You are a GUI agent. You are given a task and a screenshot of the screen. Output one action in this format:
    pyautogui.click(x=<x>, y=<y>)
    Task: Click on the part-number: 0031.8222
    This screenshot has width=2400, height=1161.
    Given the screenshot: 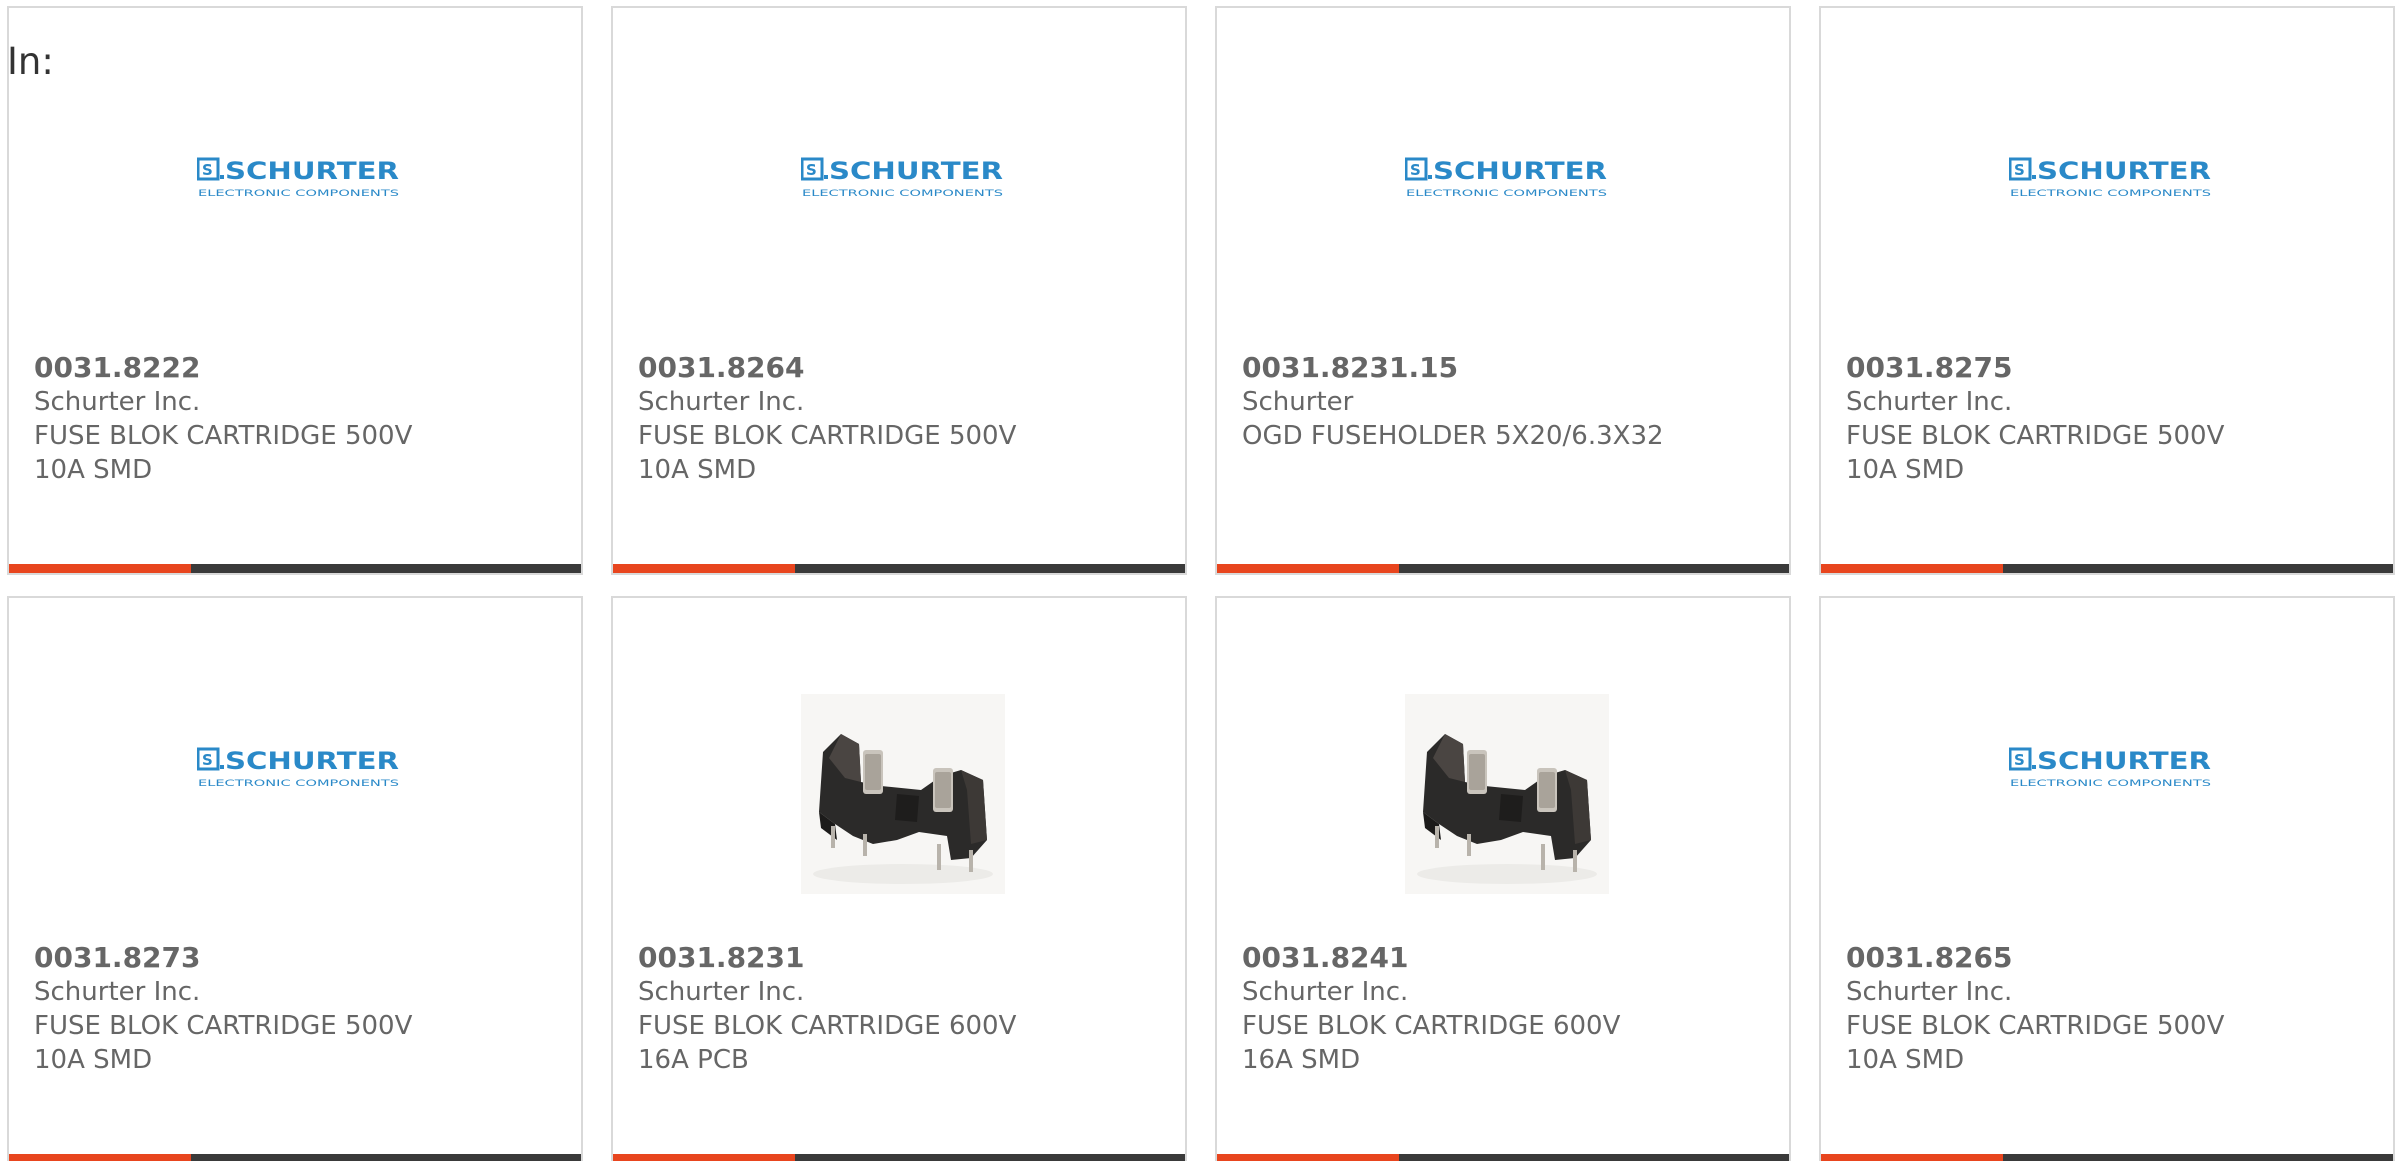 What is the action you would take?
    pyautogui.click(x=297, y=368)
    